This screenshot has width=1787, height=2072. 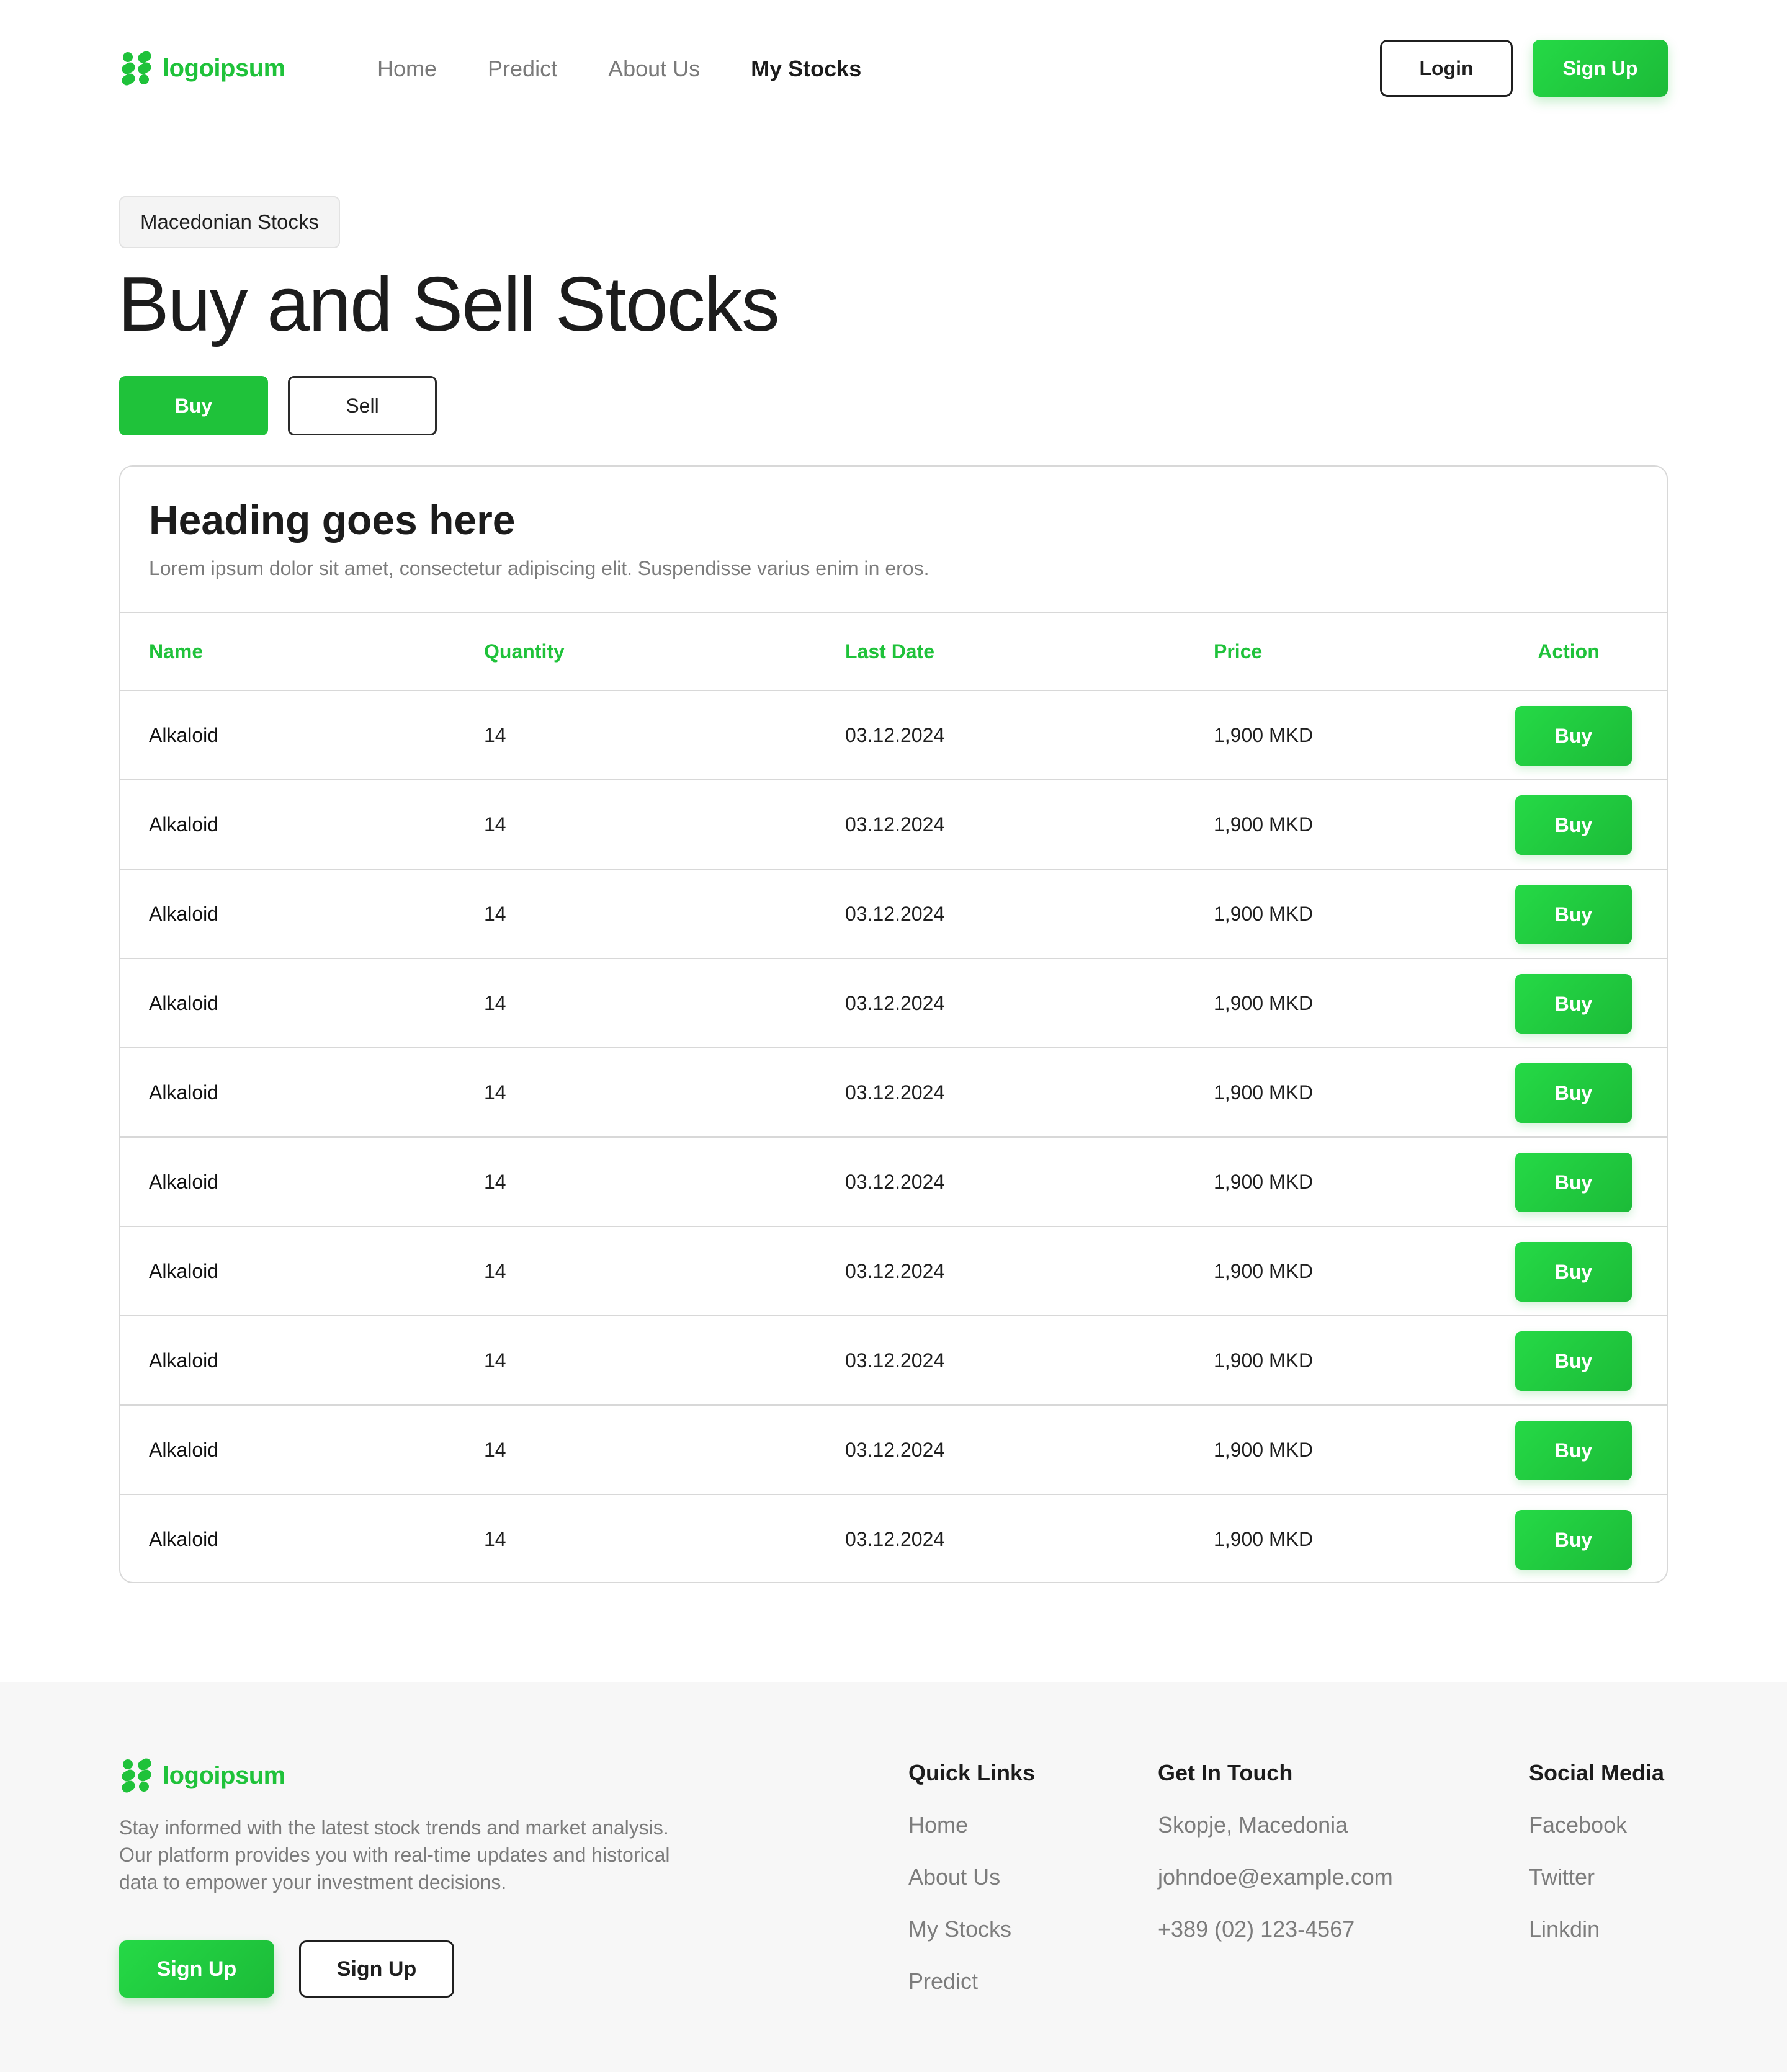 I want to click on footer-link-home: Home, so click(x=971, y=1825).